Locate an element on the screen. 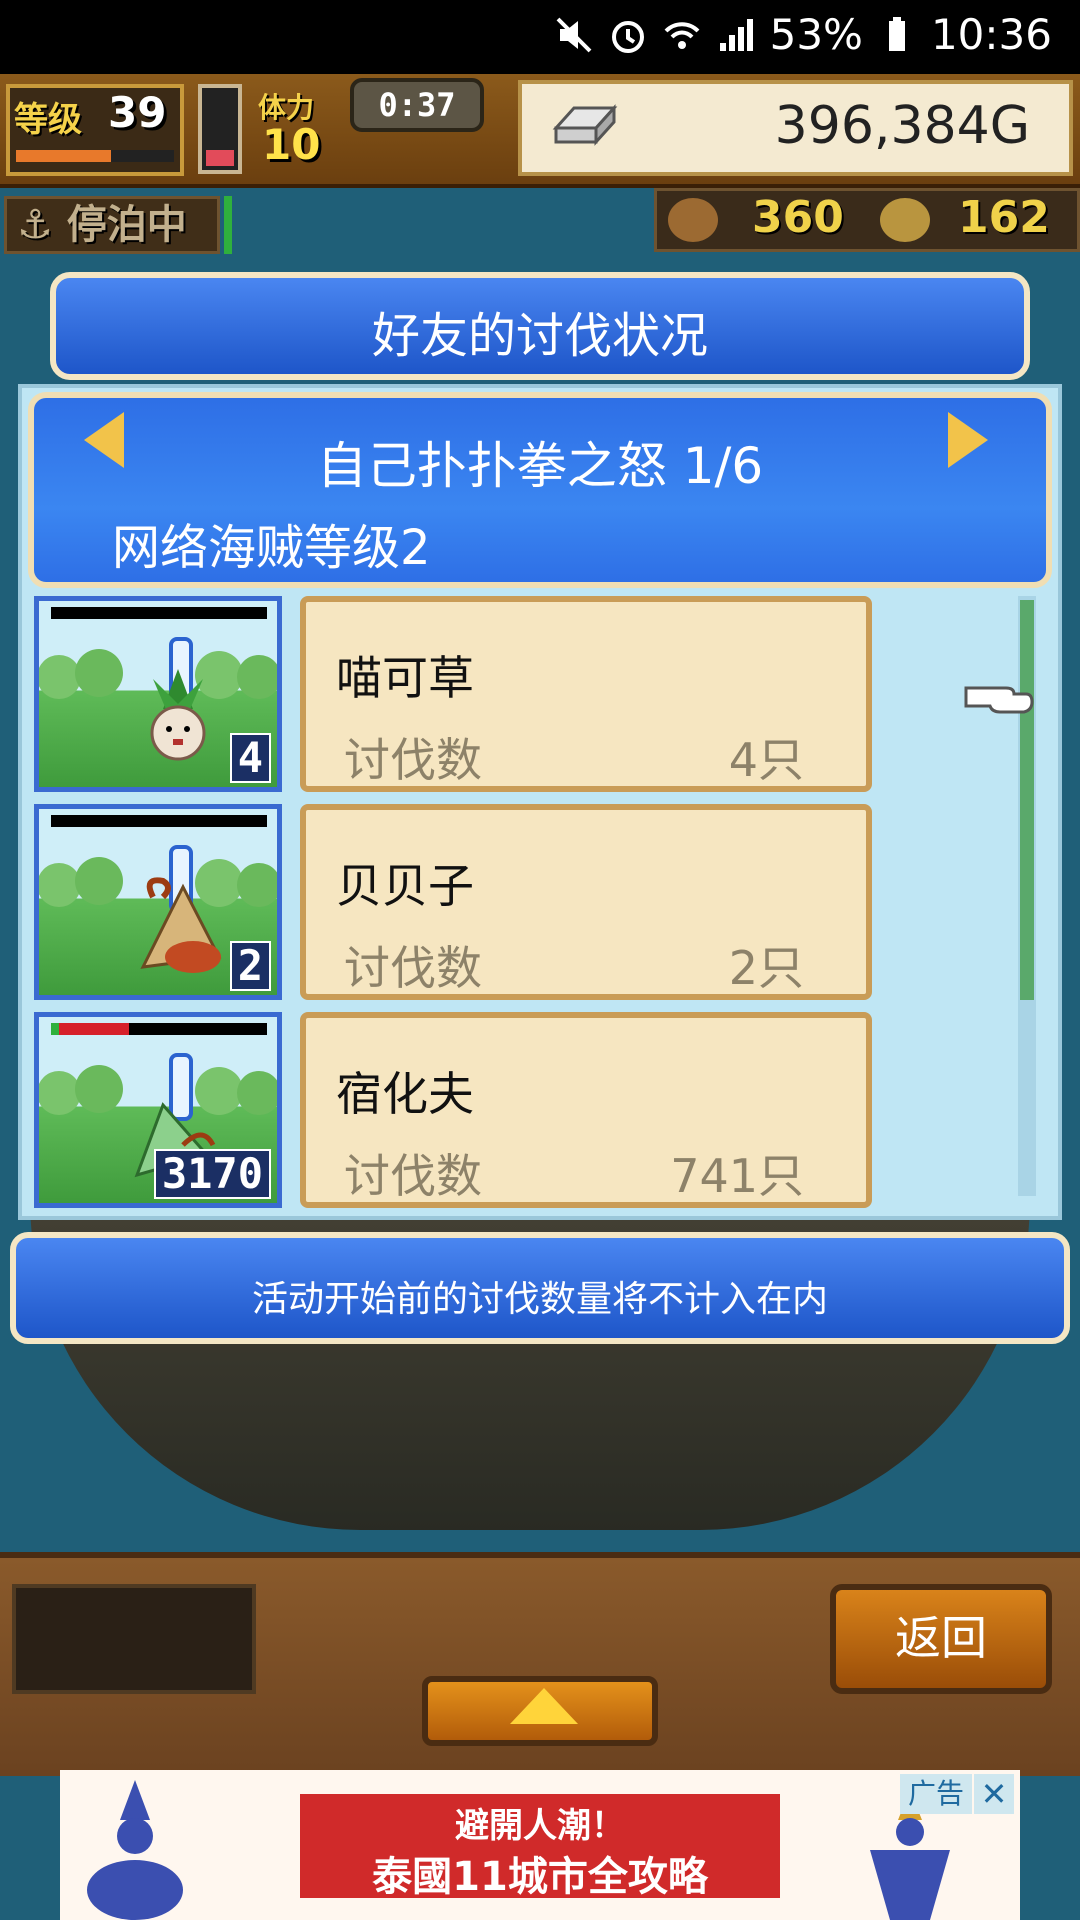 This screenshot has width=1080, height=1920. monster-count-badge: 2 is located at coordinates (250, 966).